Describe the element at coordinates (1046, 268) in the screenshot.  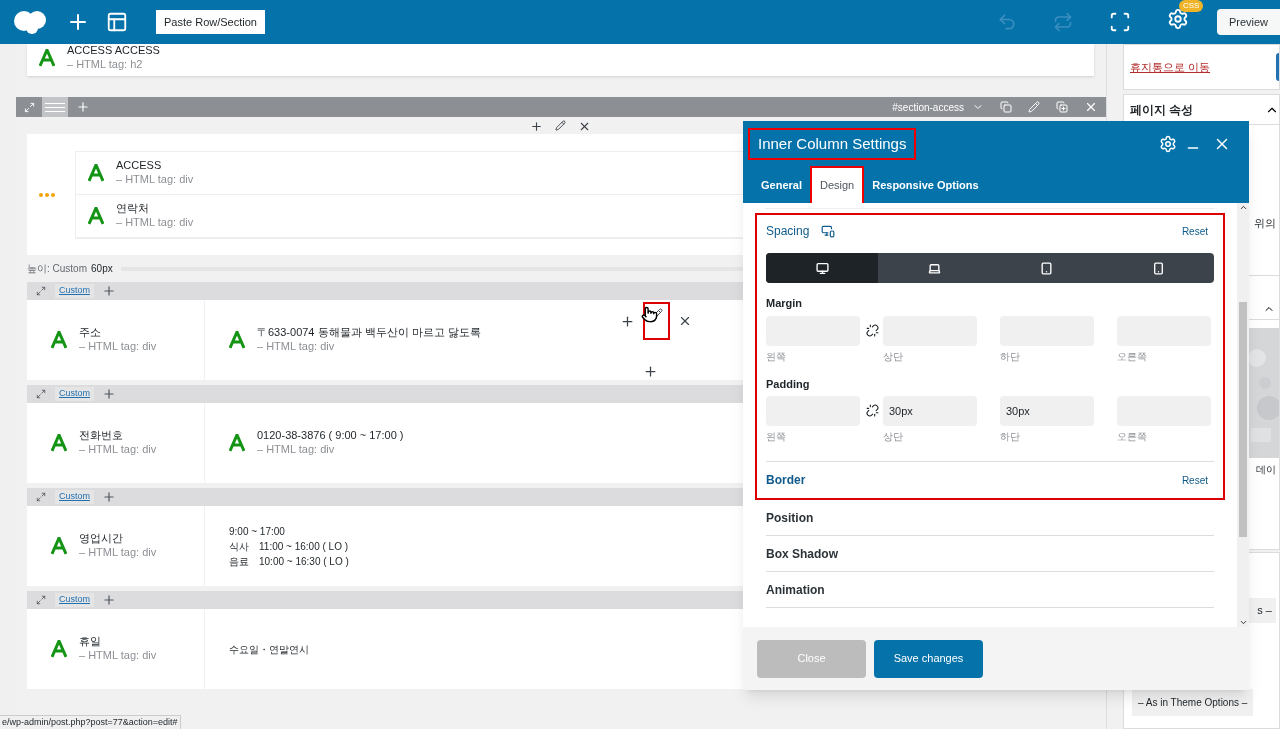
I see `tablet-icon` at that location.